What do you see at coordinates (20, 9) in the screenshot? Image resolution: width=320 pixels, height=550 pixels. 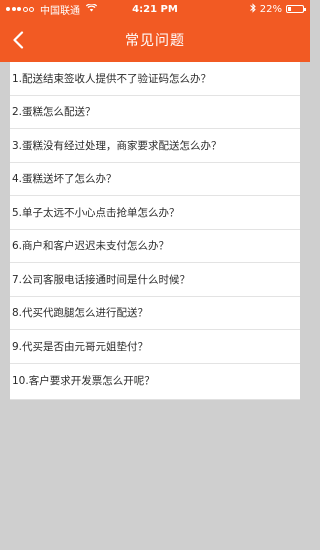 I see `signal-strength-icon` at bounding box center [20, 9].